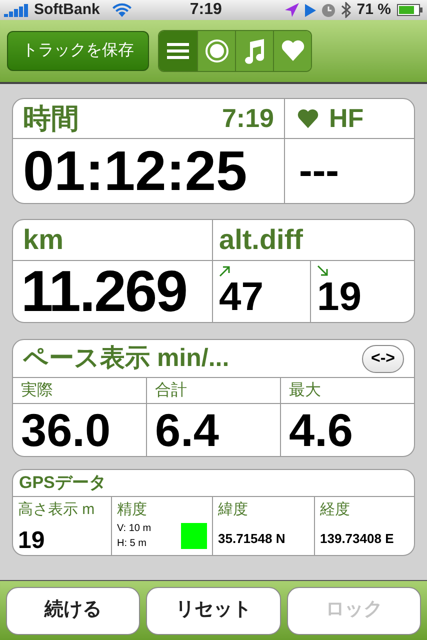  Describe the element at coordinates (171, 390) in the screenshot. I see `pace-label: 合計` at that location.